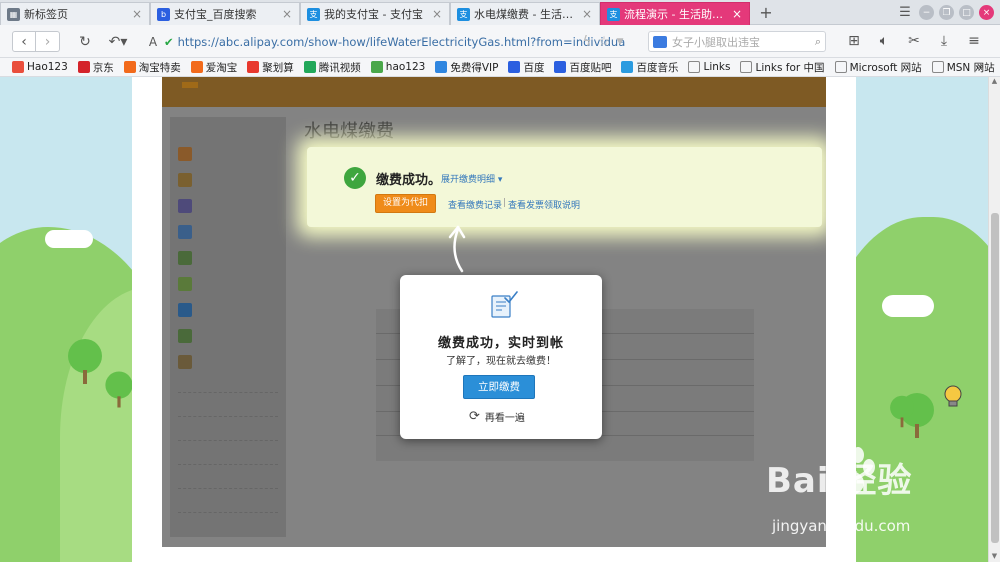  I want to click on watermark-url: jingyan.baidu.com, so click(841, 526).